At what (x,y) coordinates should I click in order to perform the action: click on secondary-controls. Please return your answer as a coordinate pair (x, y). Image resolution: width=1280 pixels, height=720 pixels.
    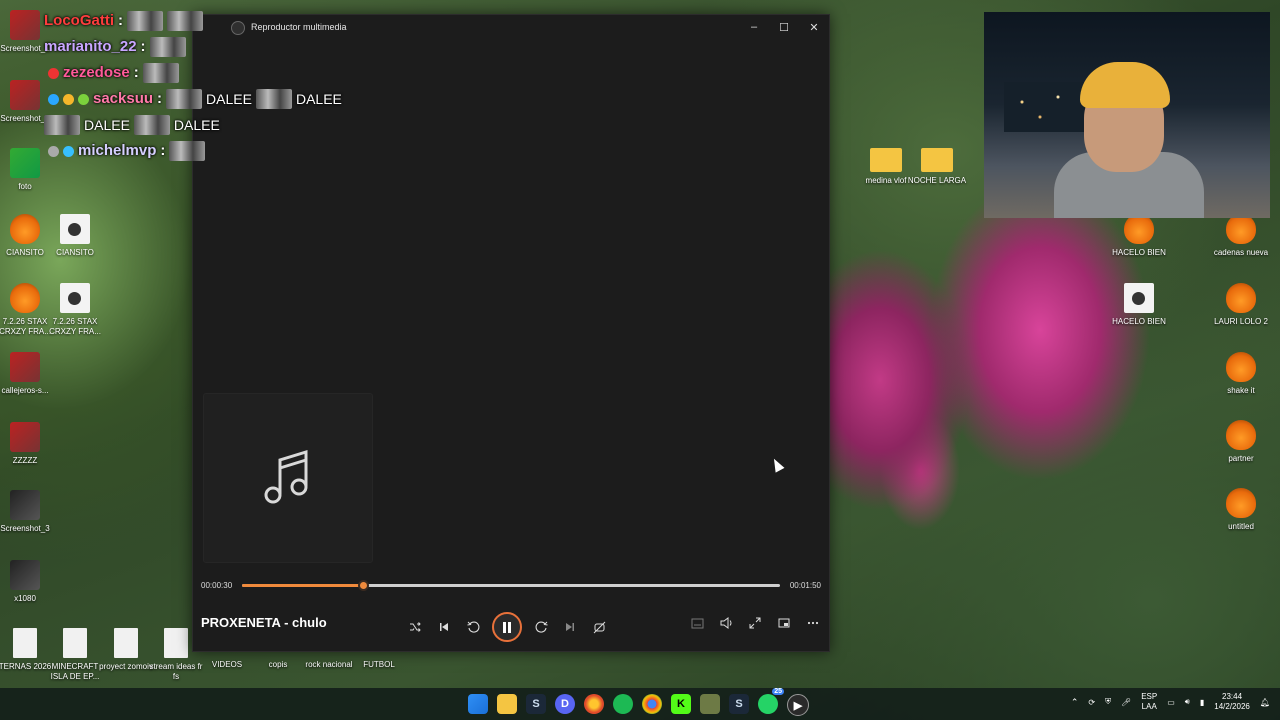
    Looking at the image, I should click on (755, 623).